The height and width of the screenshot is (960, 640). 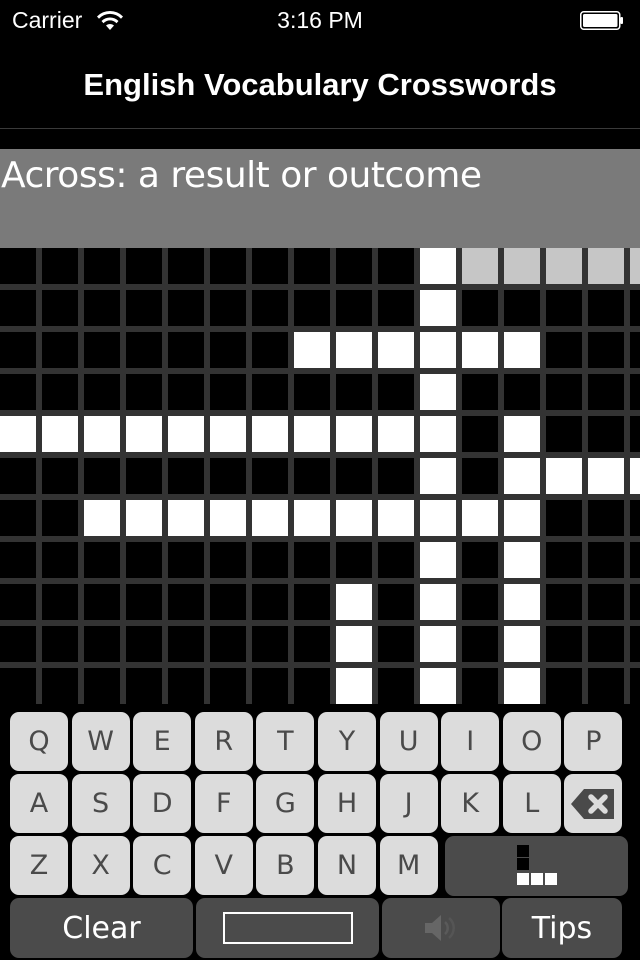 I want to click on key-m: M, so click(x=408, y=865).